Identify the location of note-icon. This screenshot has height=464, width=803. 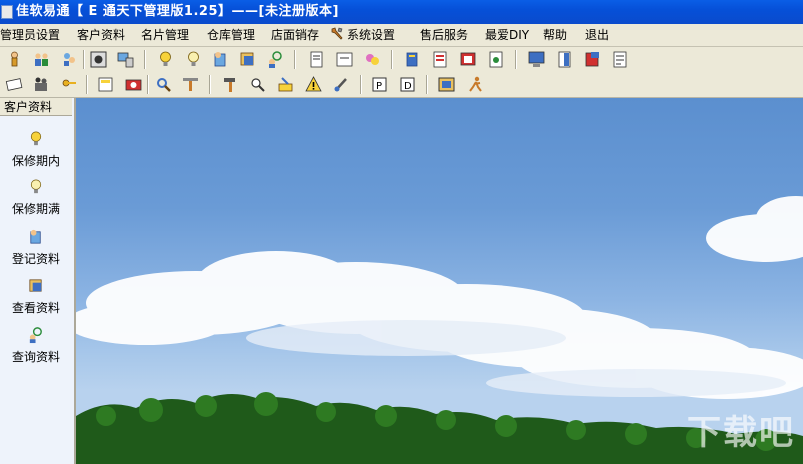
(316, 59).